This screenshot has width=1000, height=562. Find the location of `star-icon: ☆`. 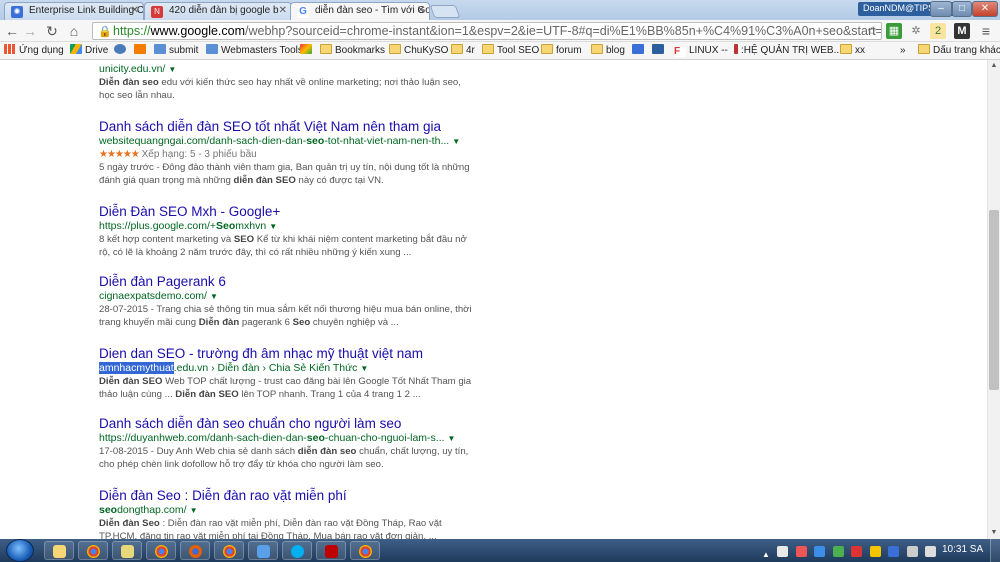

star-icon: ☆ is located at coordinates (872, 31).